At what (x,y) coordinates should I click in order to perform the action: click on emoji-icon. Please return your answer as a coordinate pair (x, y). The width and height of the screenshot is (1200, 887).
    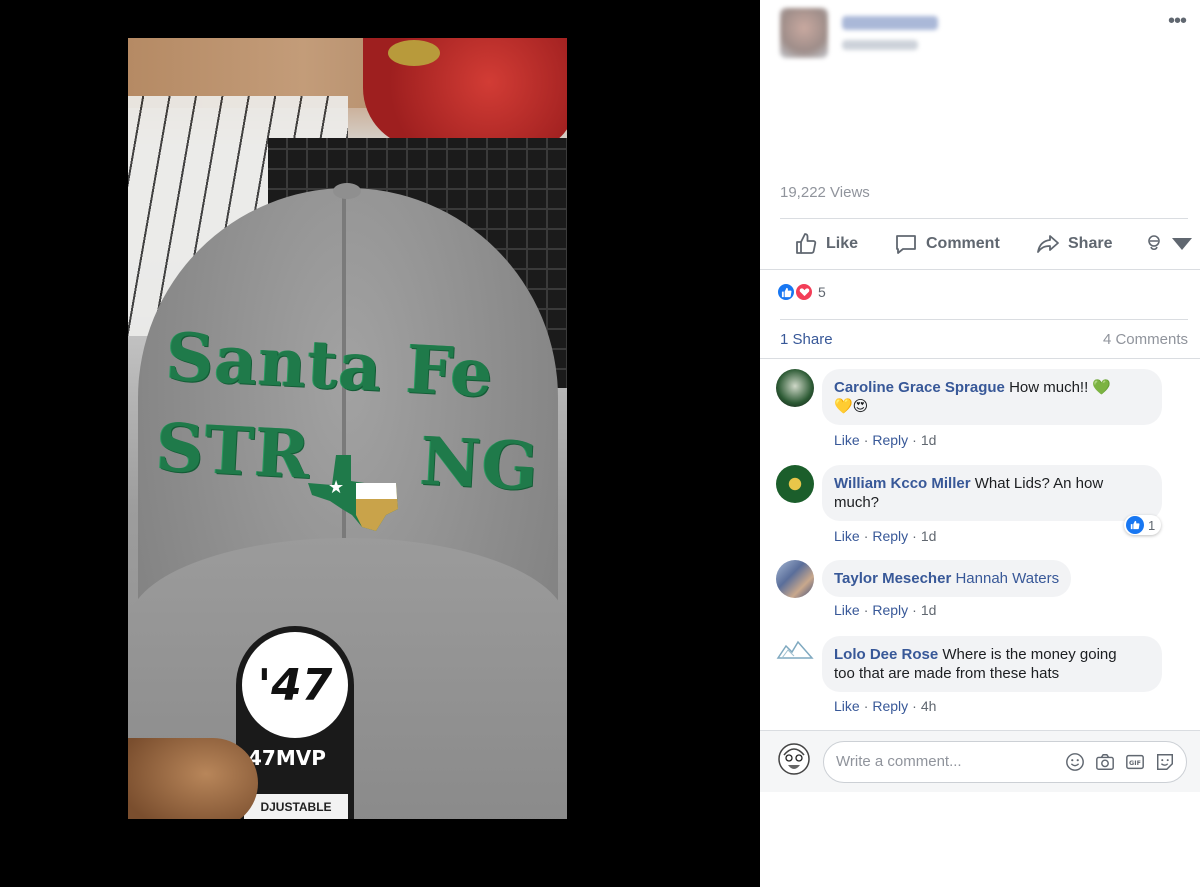
    Looking at the image, I should click on (1075, 762).